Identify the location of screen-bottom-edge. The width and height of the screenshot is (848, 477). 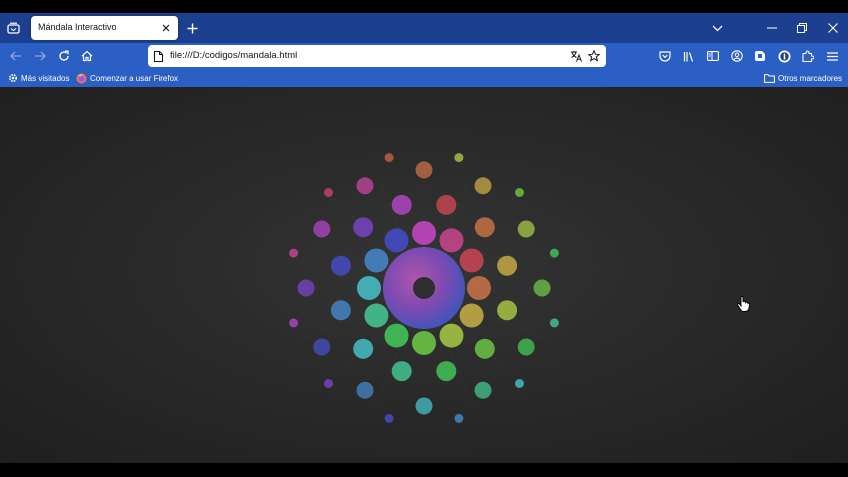
(424, 470).